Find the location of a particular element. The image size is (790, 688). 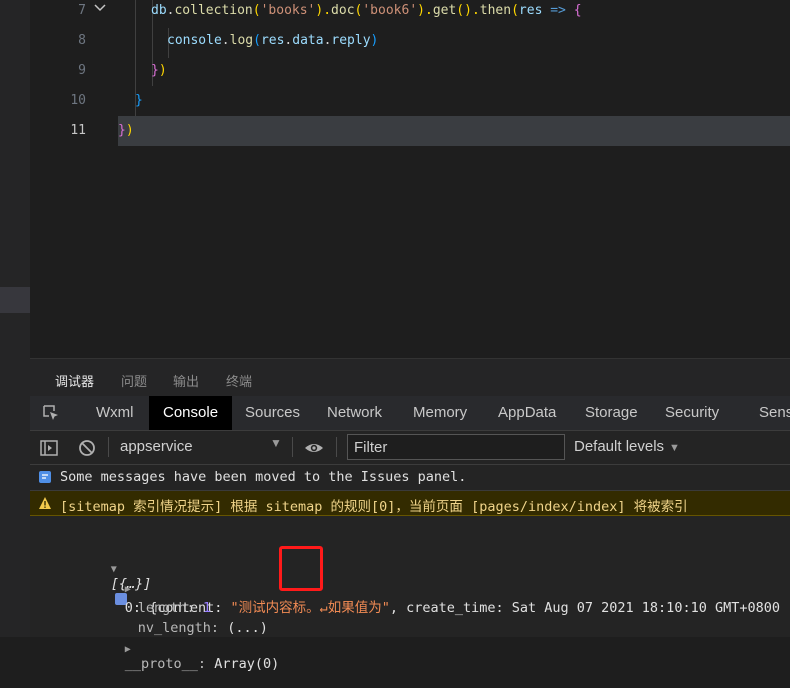

tab-console: Console is located at coordinates (191, 413).